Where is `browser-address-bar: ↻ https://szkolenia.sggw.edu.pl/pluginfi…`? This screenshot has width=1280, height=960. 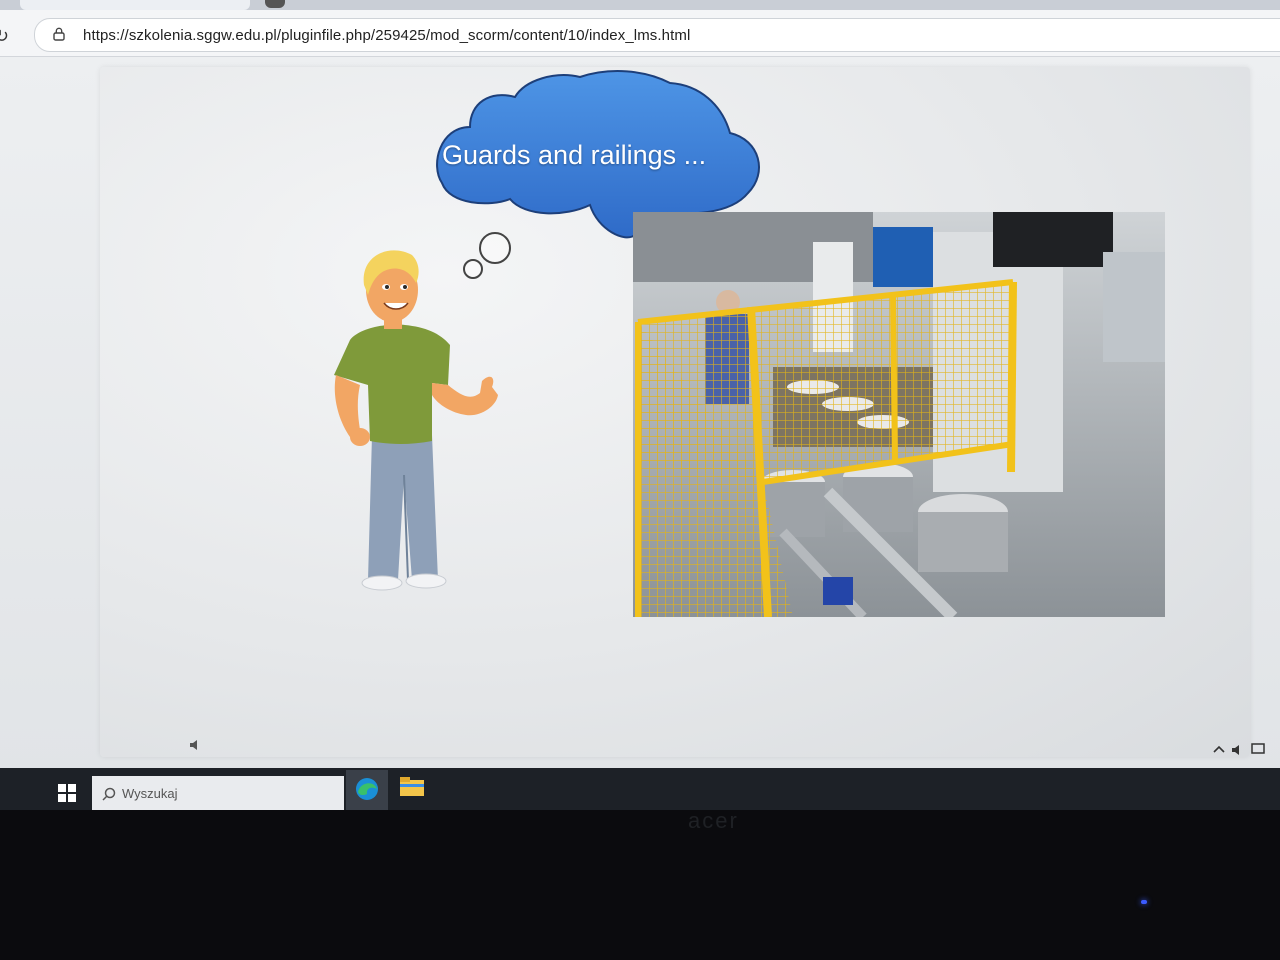 browser-address-bar: ↻ https://szkolenia.sggw.edu.pl/pluginfi… is located at coordinates (640, 33).